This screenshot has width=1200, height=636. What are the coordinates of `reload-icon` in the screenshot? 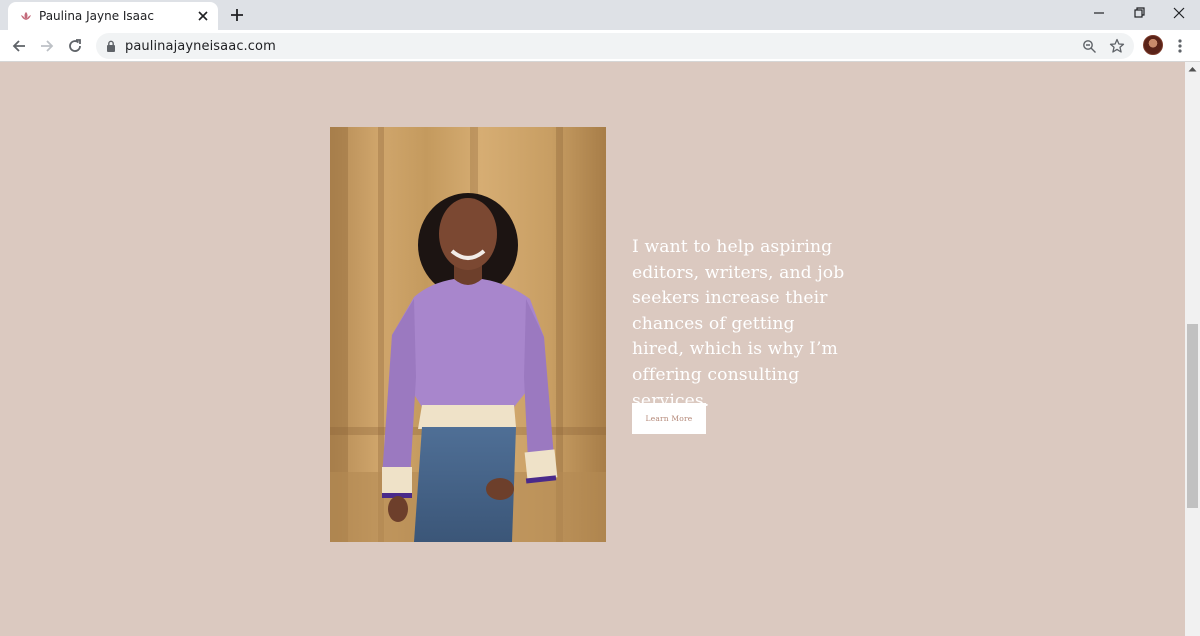 It's located at (75, 46).